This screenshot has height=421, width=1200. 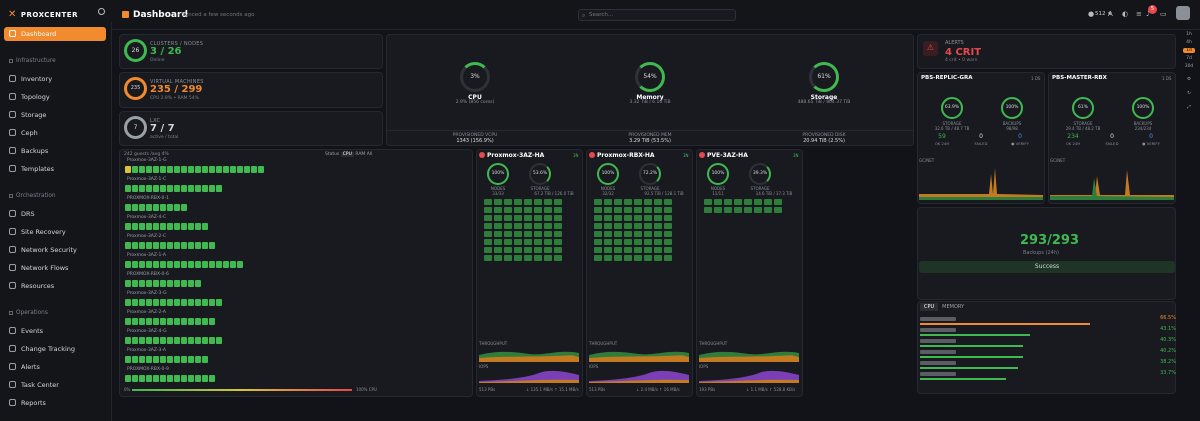 What do you see at coordinates (1048, 375) in the screenshot?
I see `top-consumer-row: 33.7%` at bounding box center [1048, 375].